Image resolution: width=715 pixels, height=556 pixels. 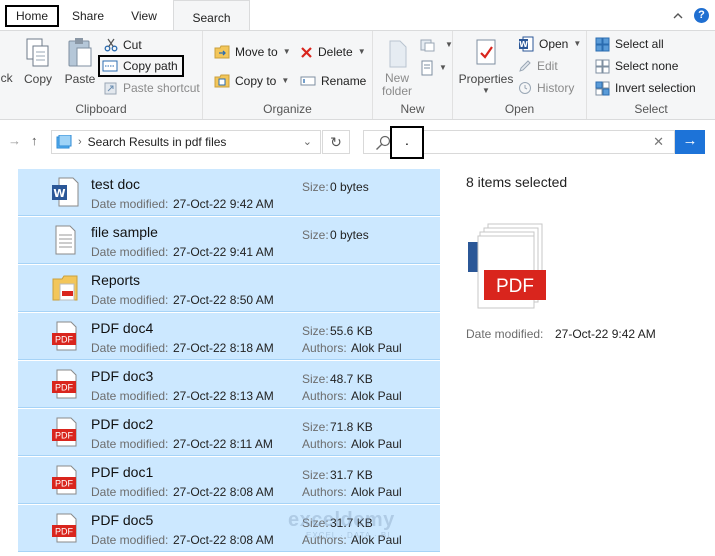 I want to click on select-all-label: Select all, so click(x=639, y=44).